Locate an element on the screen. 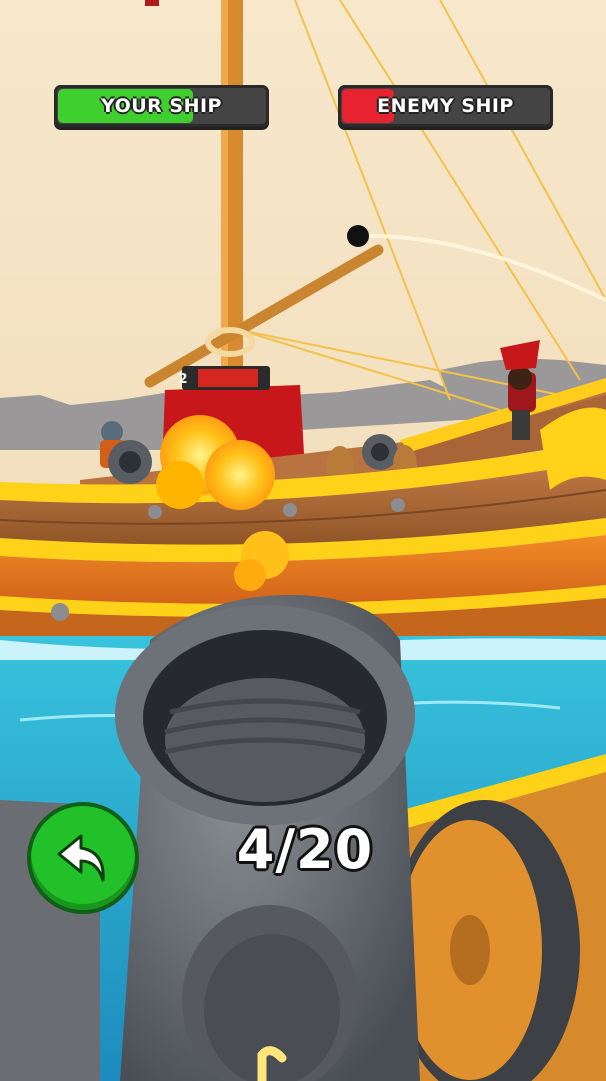 The height and width of the screenshot is (1081, 606). enemy-ship-health-bar: ENEMY SHIP is located at coordinates (445, 106).